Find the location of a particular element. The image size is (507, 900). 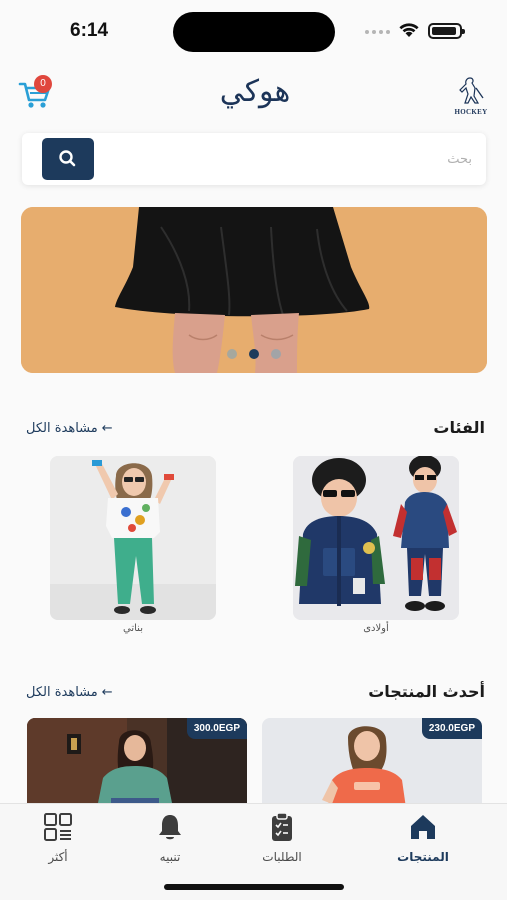

tab-notifications-label: تنبيه is located at coordinates (170, 857).